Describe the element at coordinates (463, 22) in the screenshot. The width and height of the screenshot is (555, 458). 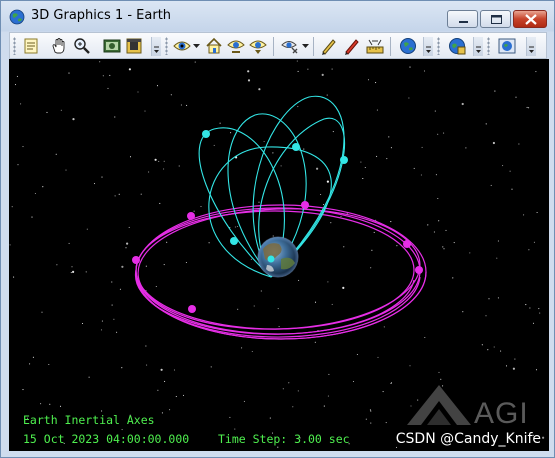
I see `minimize-icon` at that location.